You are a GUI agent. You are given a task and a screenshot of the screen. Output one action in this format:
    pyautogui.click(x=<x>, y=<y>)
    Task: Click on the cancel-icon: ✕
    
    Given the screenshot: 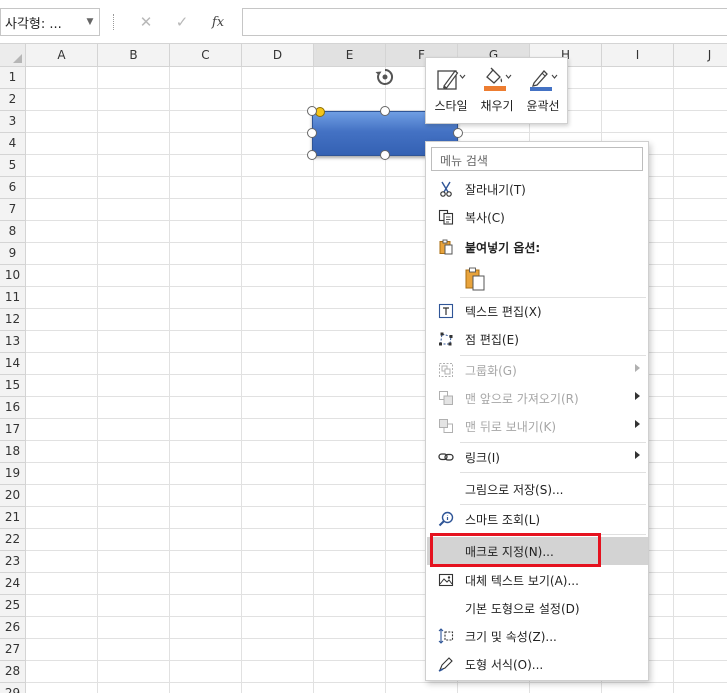 What is the action you would take?
    pyautogui.click(x=146, y=22)
    